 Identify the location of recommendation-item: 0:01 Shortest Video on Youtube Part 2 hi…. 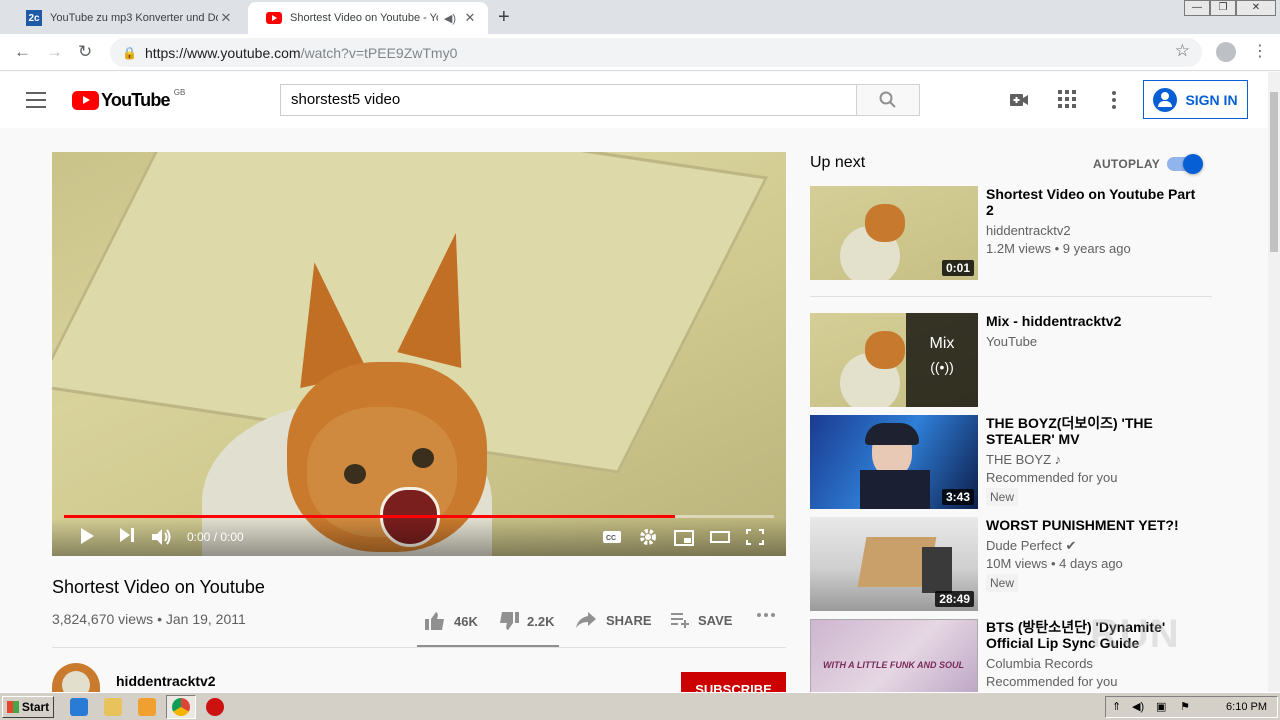
(1011, 233).